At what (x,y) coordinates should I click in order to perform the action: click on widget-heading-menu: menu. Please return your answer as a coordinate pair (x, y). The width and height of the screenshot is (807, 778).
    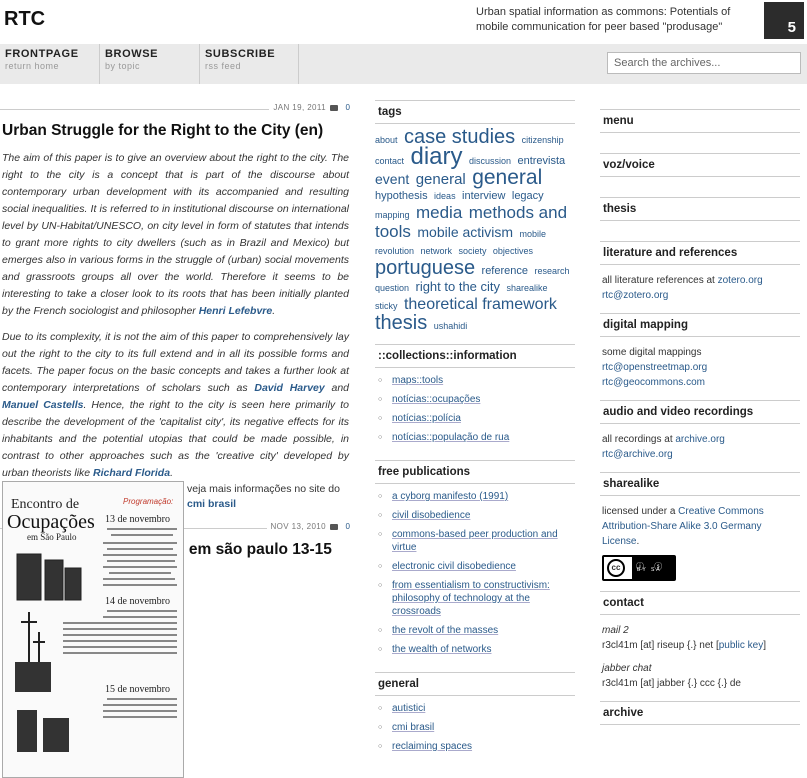
    Looking at the image, I should click on (700, 121).